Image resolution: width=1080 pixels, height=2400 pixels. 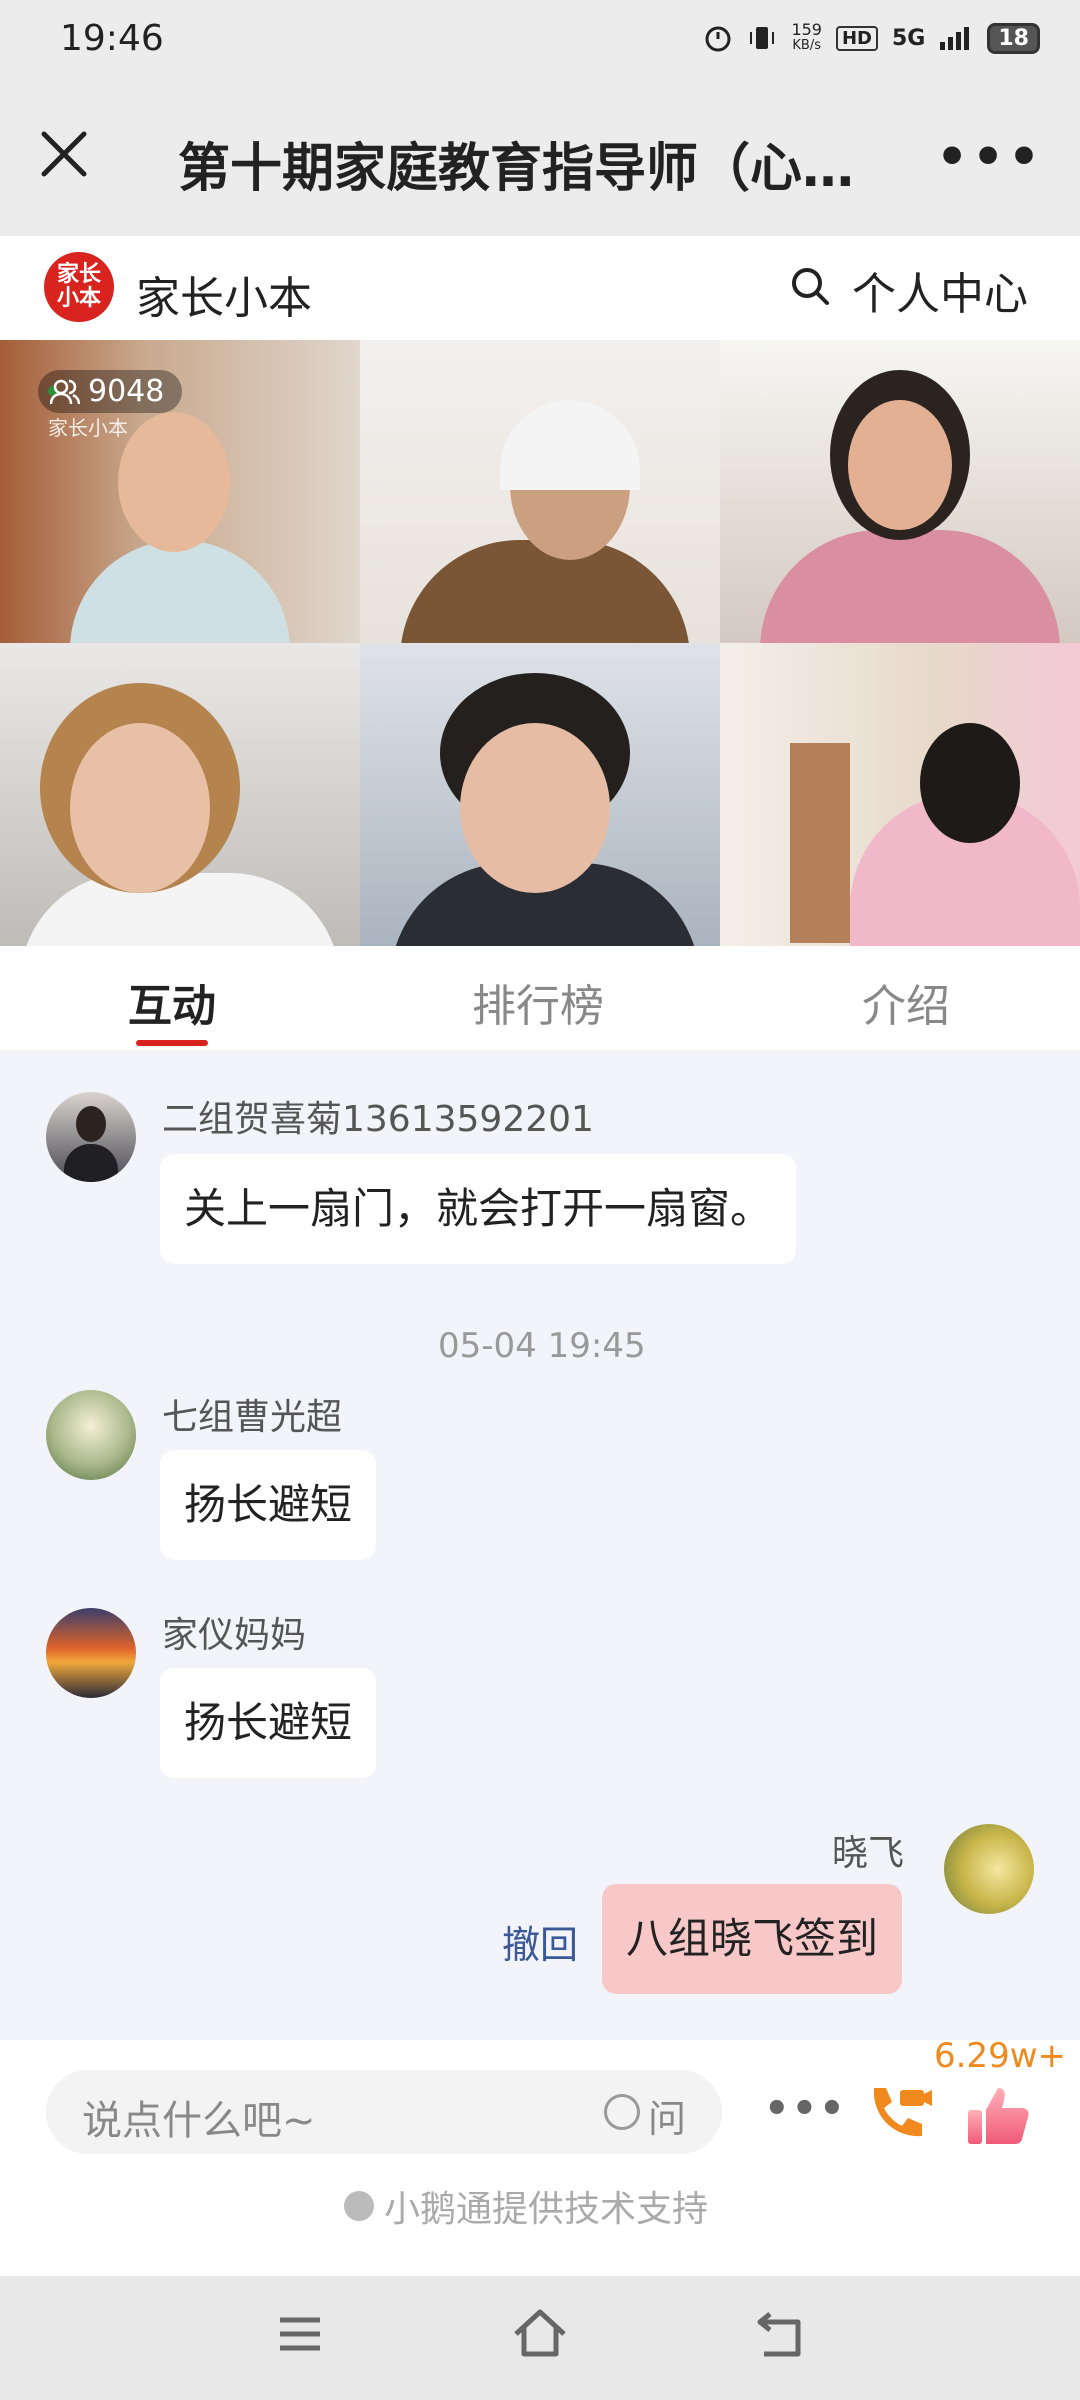 I want to click on like-icon, so click(x=998, y=2114).